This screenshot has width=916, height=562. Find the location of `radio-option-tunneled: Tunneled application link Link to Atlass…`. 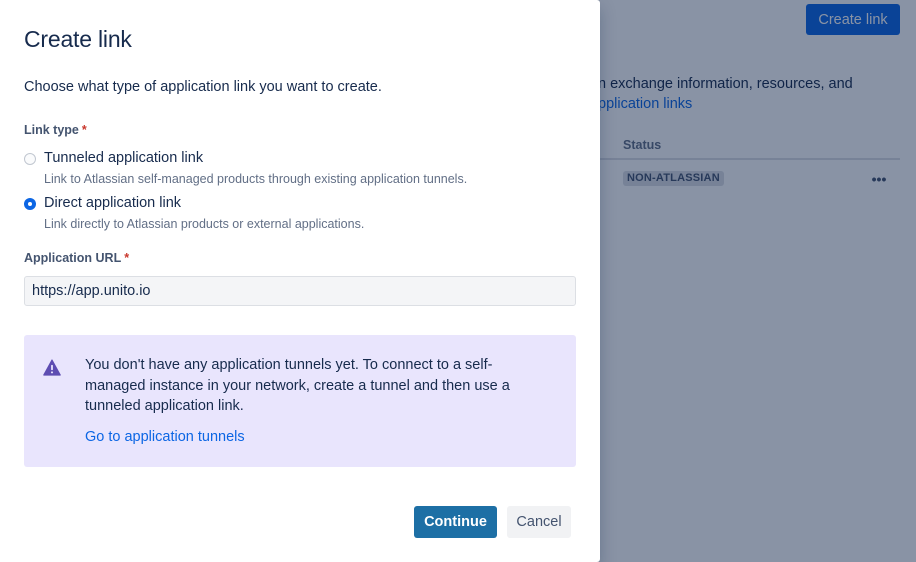

radio-option-tunneled: Tunneled application link Link to Atlass… is located at coordinates (245, 168).